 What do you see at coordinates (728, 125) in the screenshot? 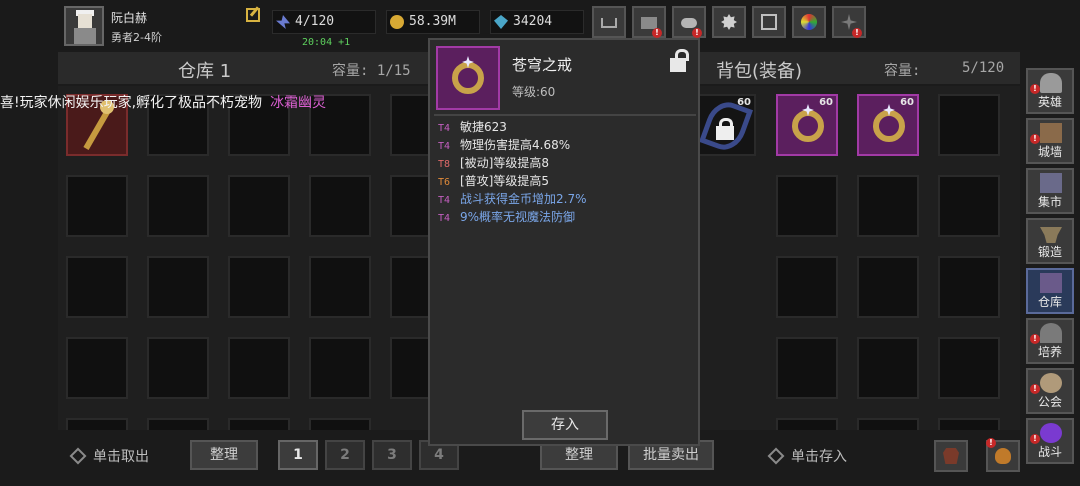
I see `bag-slot-bow: 60` at bounding box center [728, 125].